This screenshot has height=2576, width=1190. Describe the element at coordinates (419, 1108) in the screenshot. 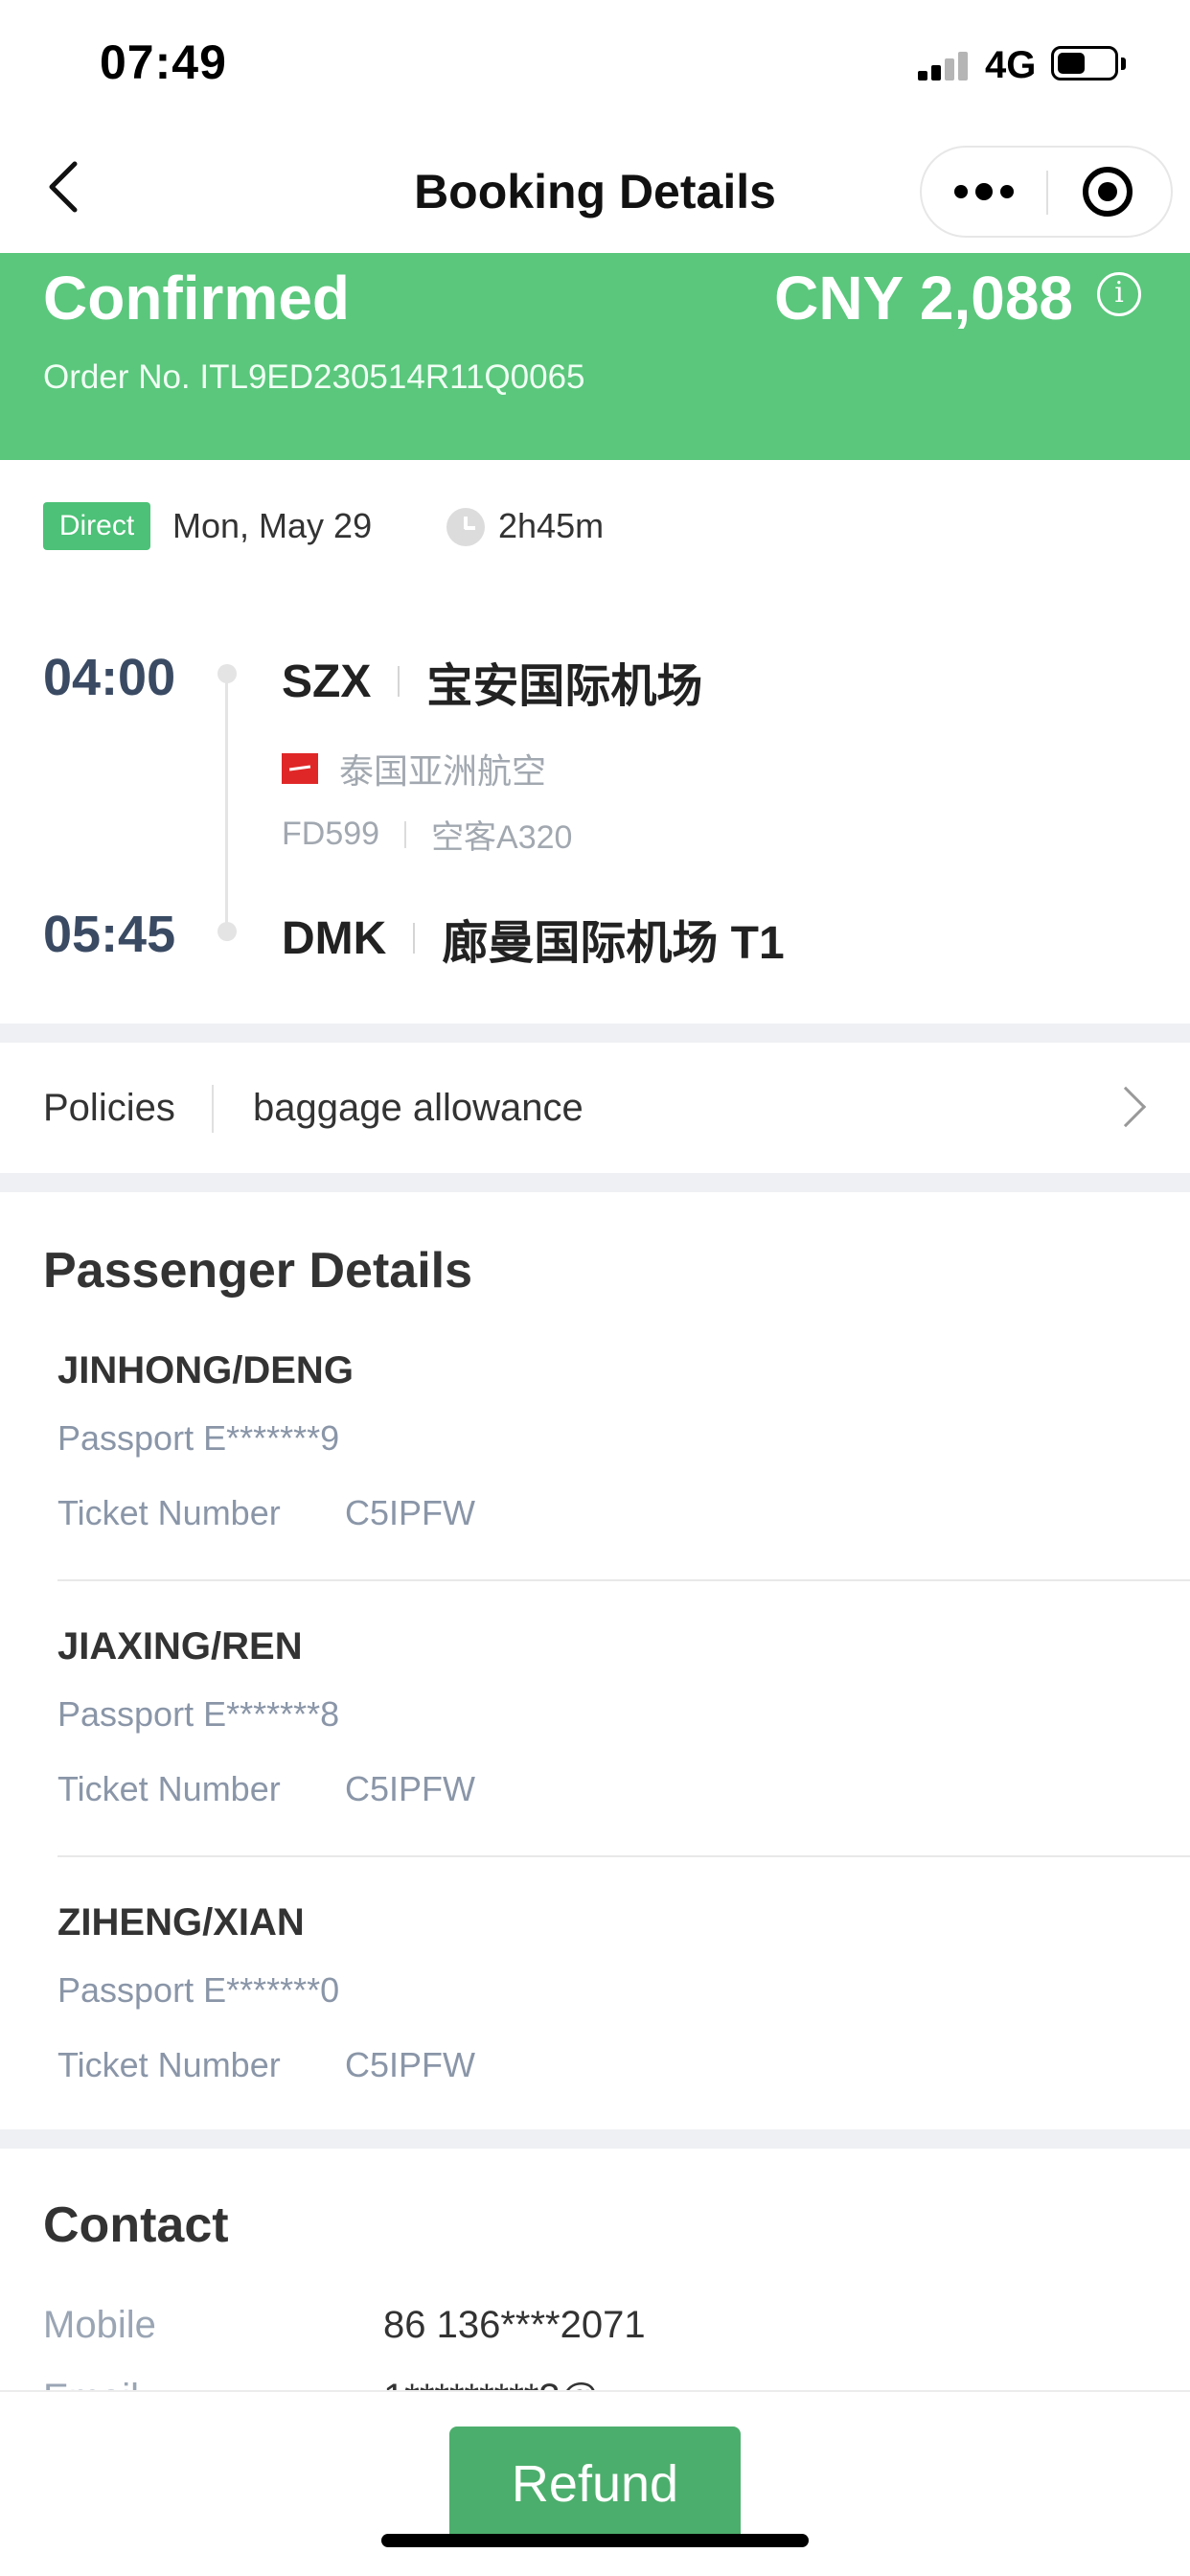

I see `baggage-allowance-link: baggage allowance` at that location.